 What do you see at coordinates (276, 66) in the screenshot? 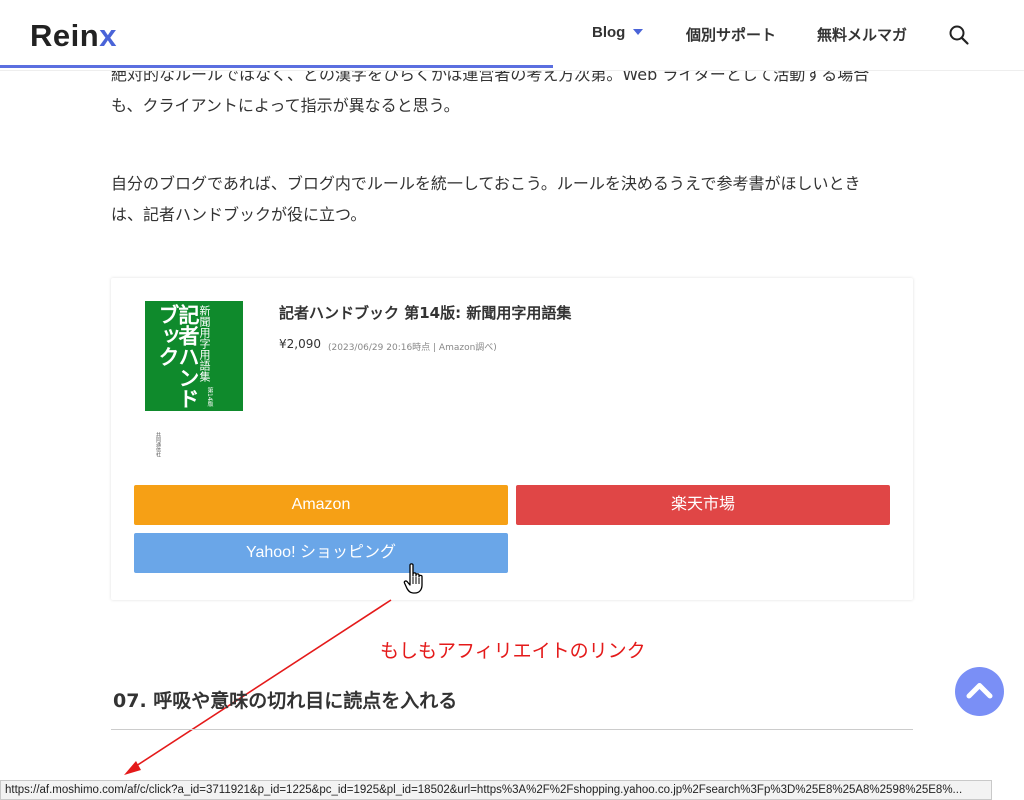
I see `reading-progress-bar` at bounding box center [276, 66].